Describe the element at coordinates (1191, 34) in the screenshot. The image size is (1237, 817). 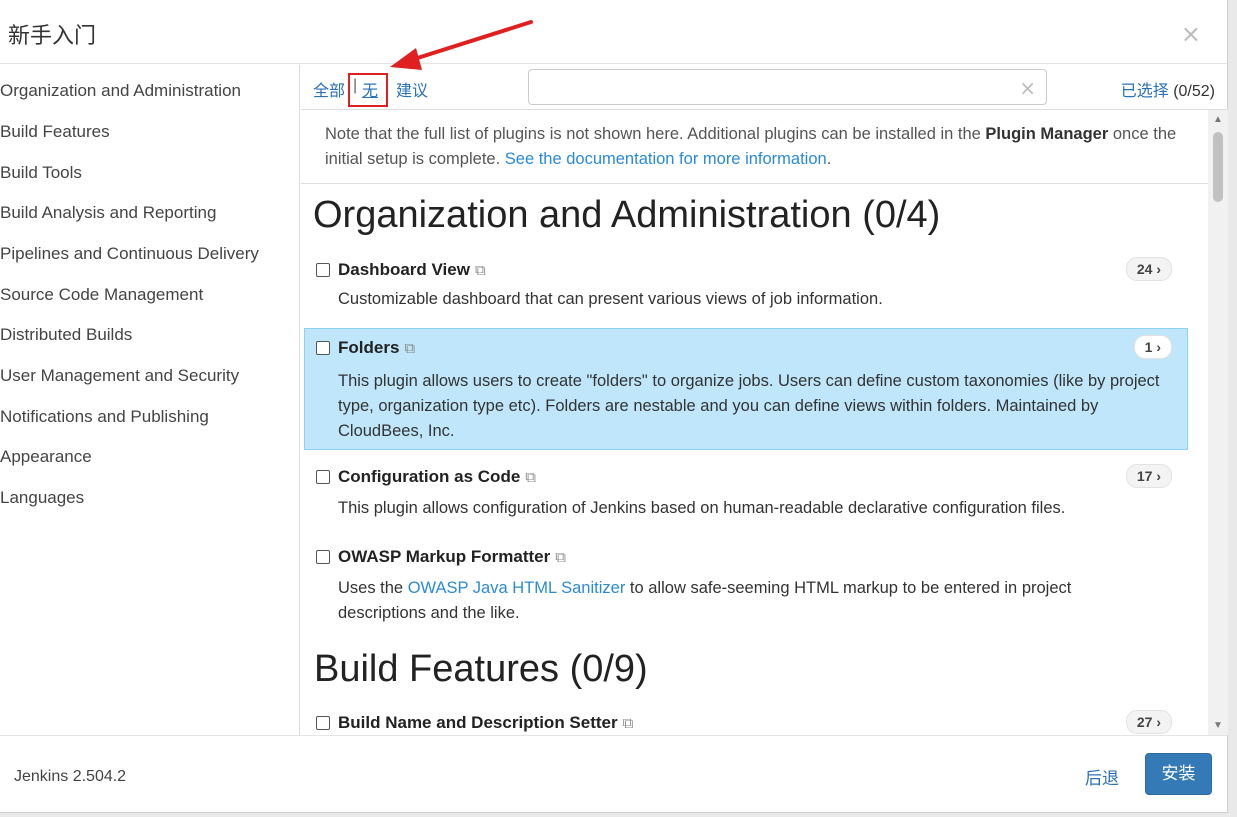
I see `close-icon: ×` at that location.